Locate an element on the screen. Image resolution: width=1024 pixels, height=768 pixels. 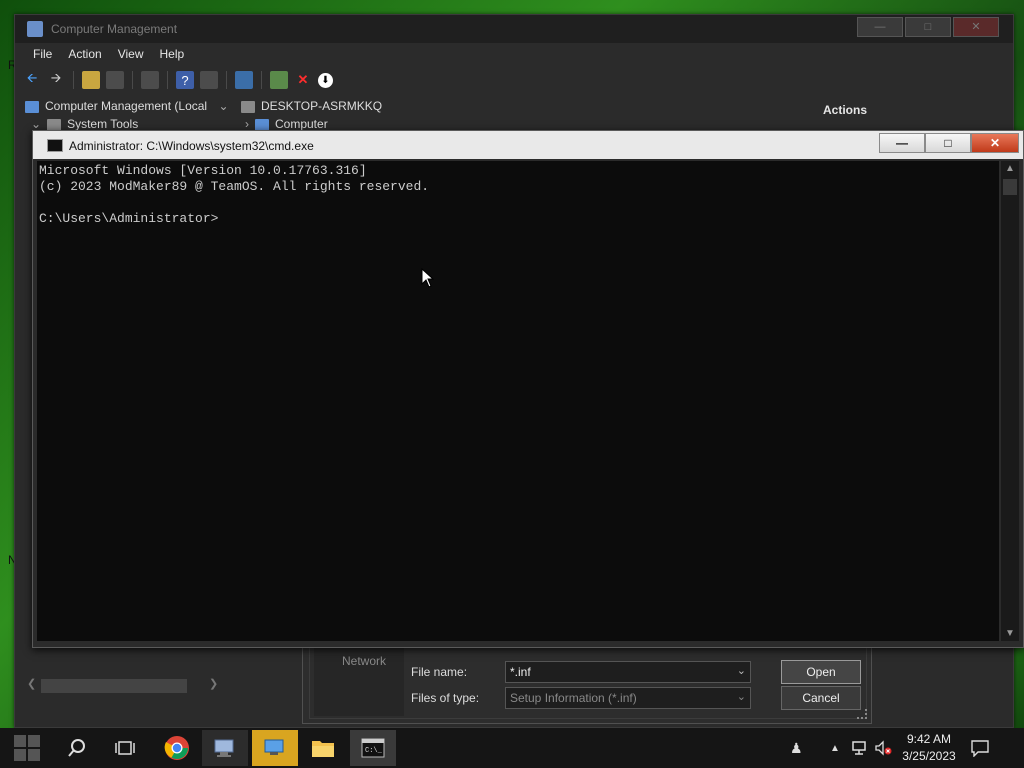
people-icon: ♟ is located at coordinates (796, 747).